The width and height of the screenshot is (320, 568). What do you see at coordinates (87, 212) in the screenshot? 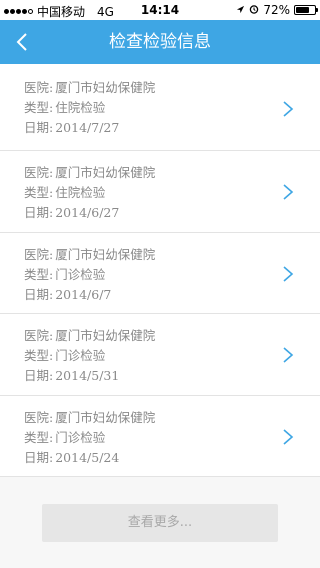
I see `date-value: 2014/6/27` at bounding box center [87, 212].